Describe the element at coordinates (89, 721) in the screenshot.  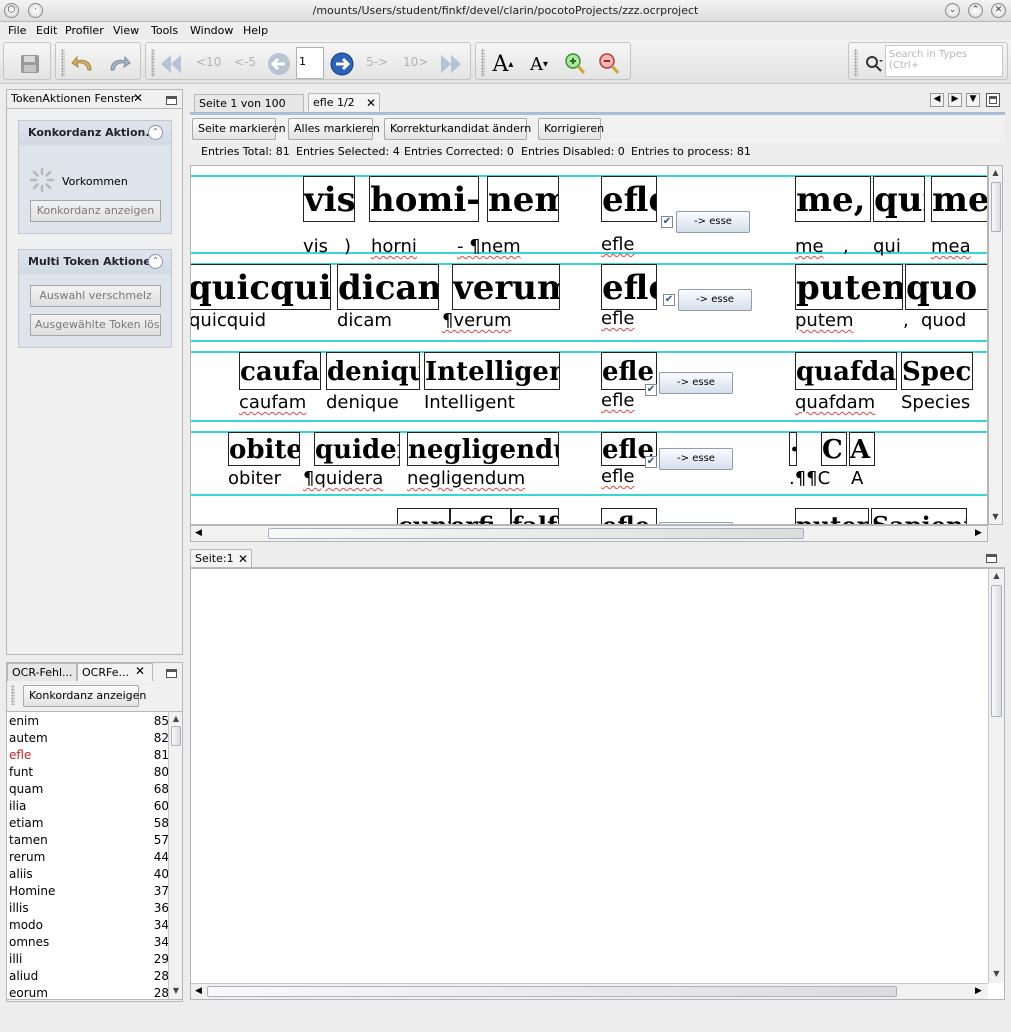
I see `list-item: enim 85` at that location.